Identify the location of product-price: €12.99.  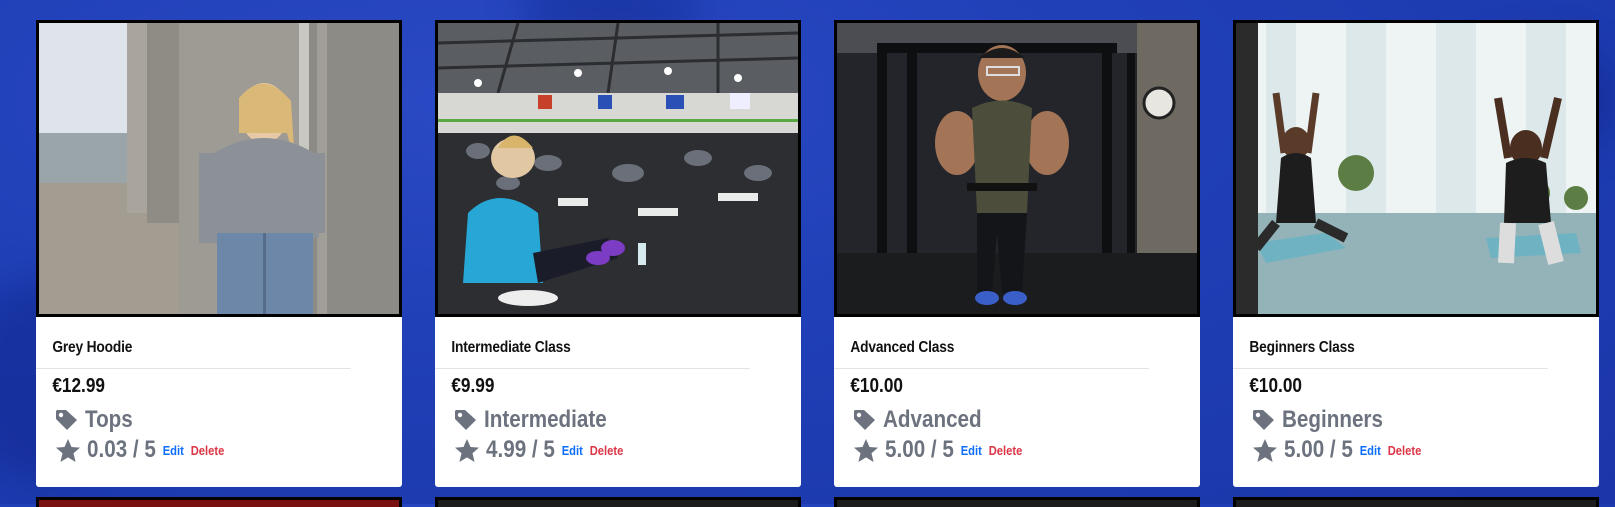
(78, 386).